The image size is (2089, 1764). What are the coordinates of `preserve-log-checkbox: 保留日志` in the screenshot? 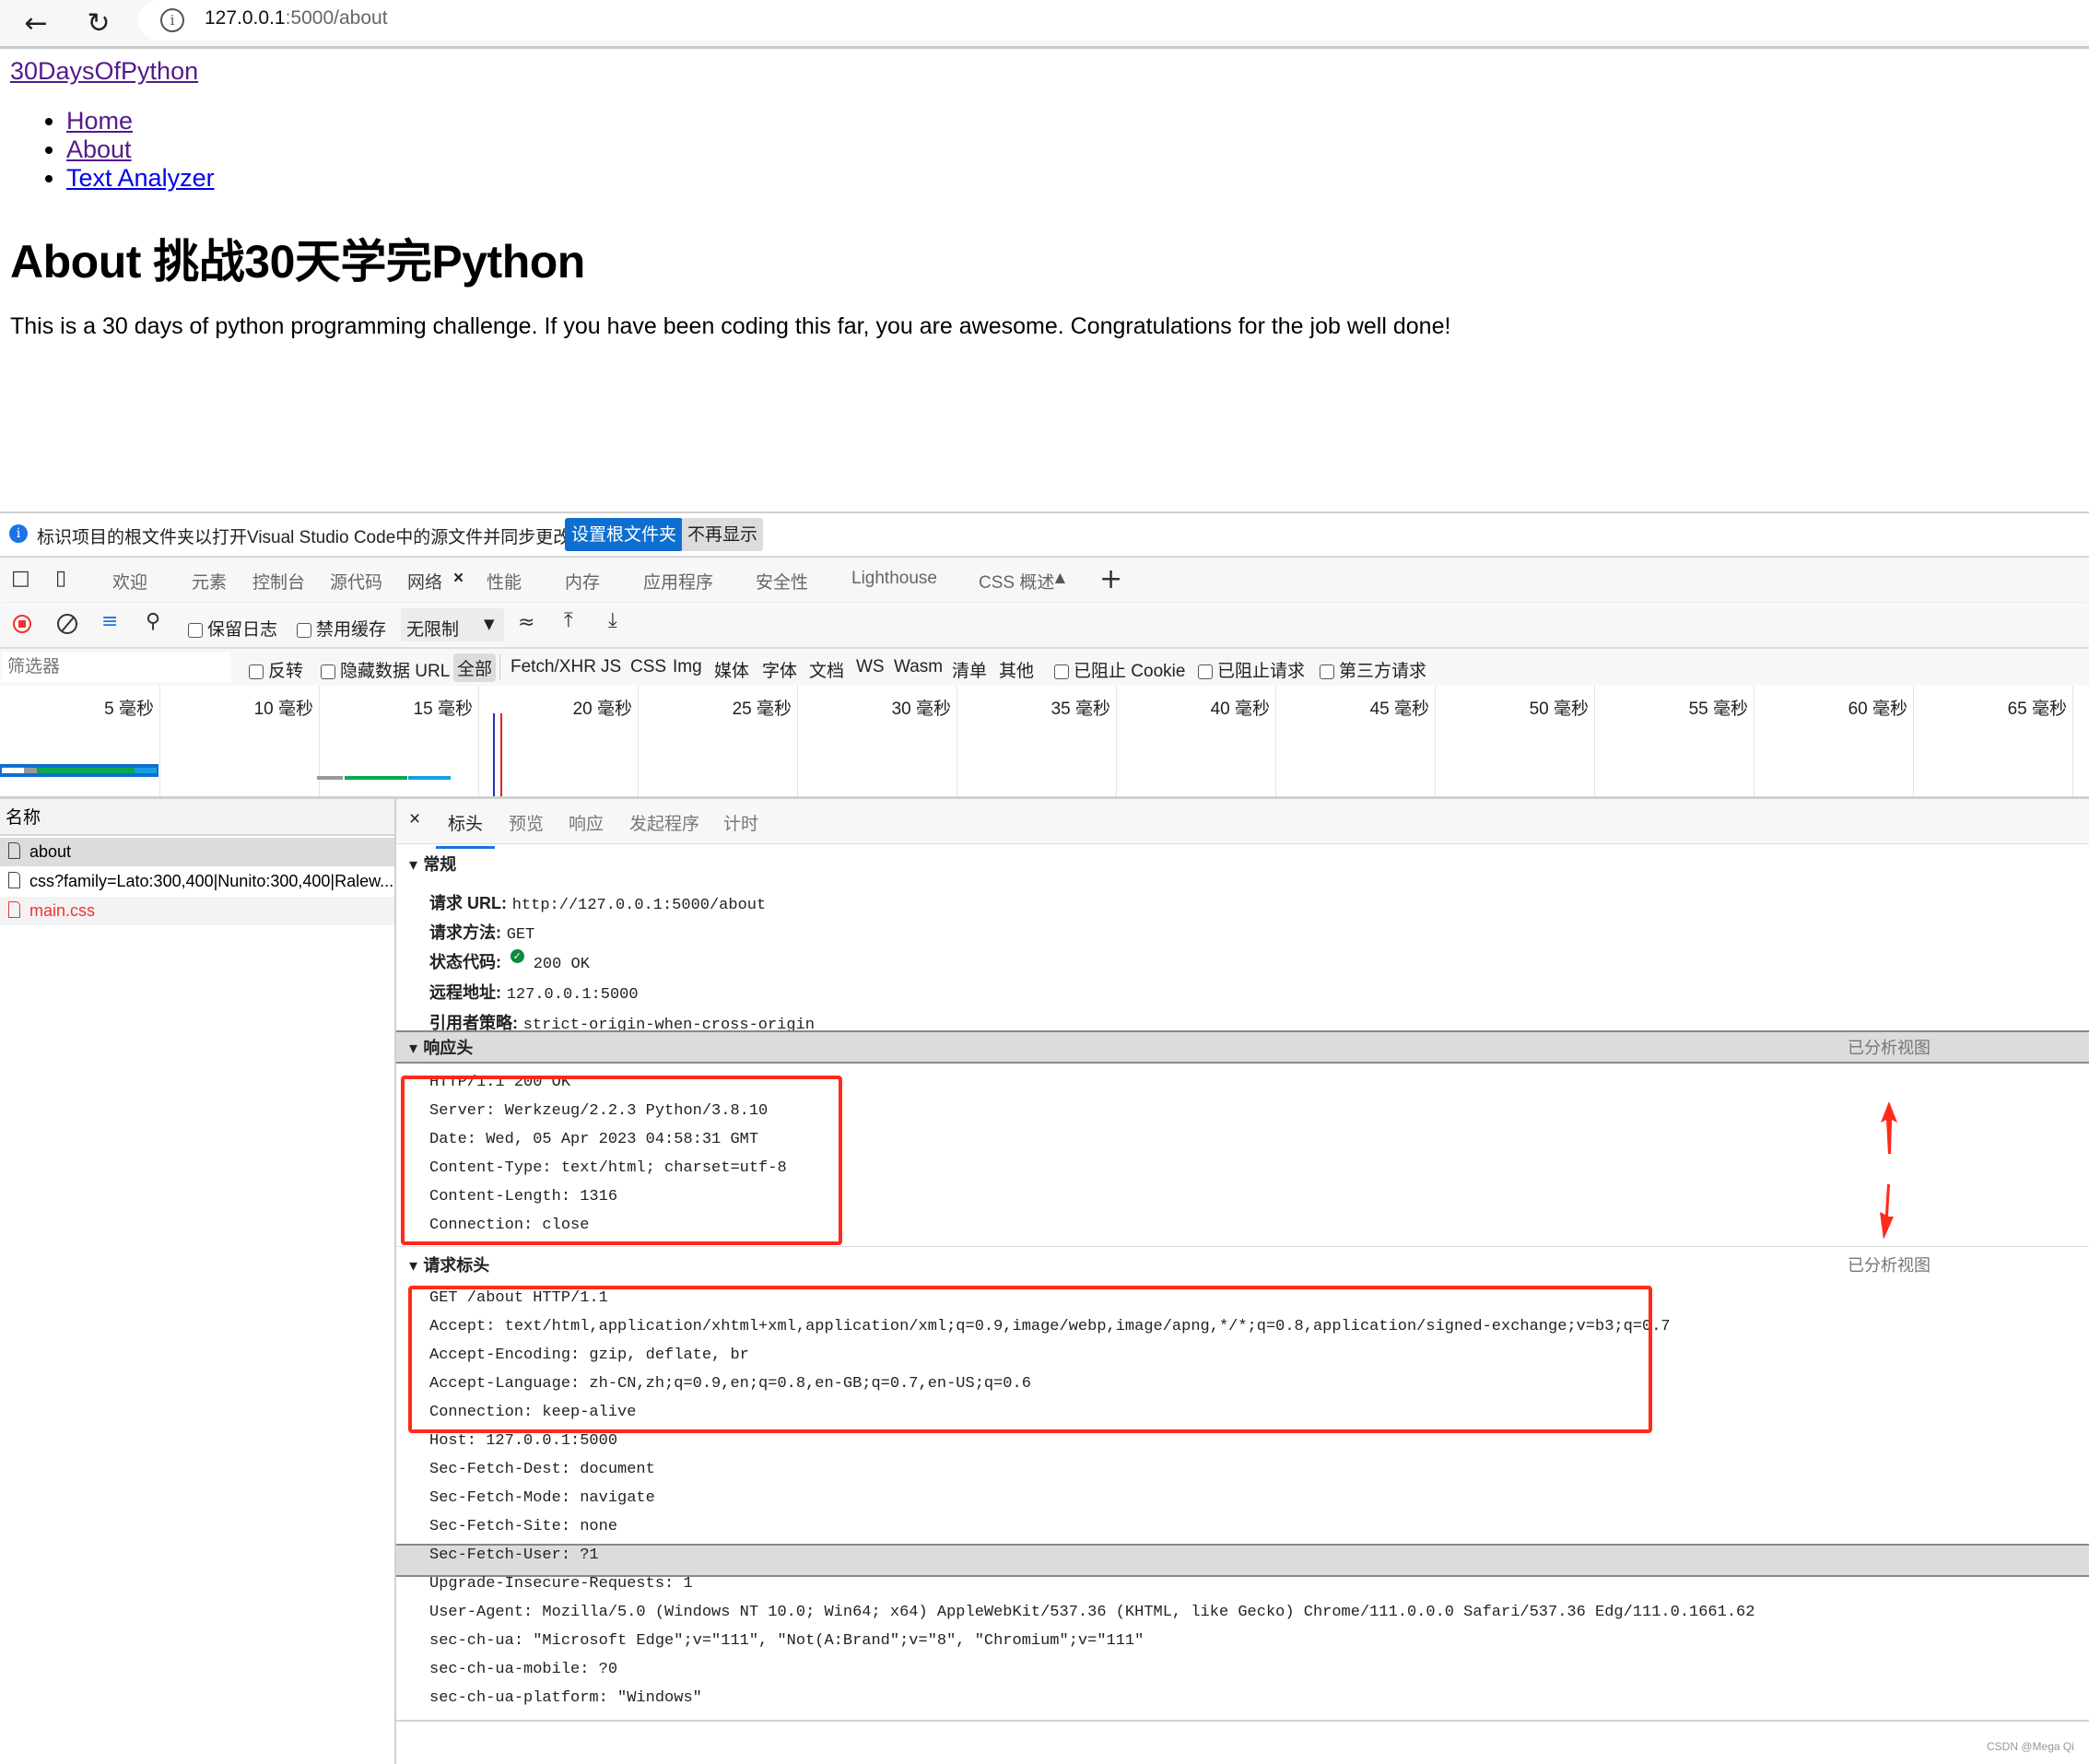 It's located at (232, 628).